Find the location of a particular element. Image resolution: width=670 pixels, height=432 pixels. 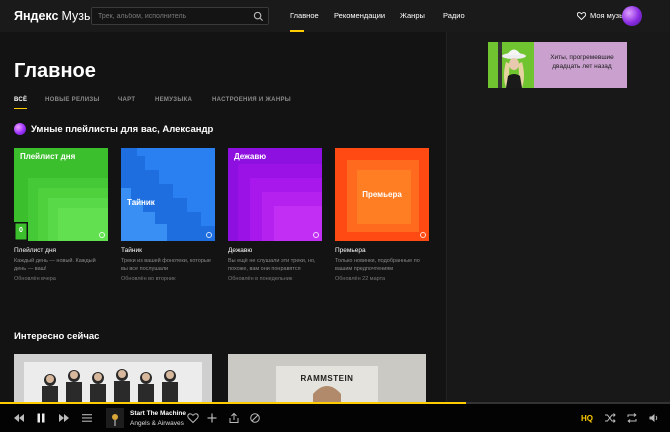

day-cover-title: Плейлист дня is located at coordinates (48, 156).